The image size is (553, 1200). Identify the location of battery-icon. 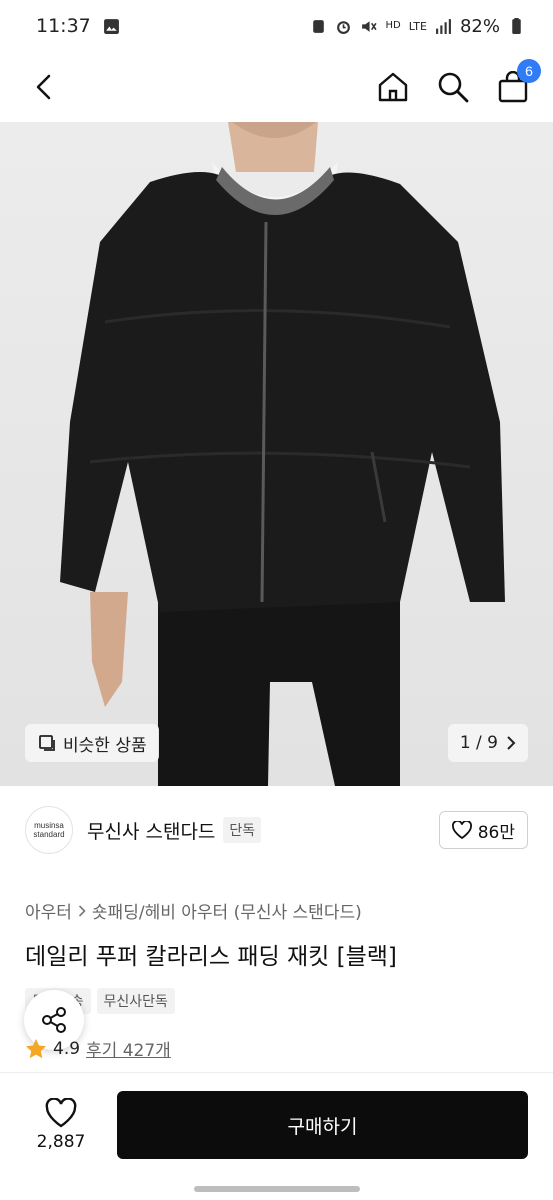
(516, 25).